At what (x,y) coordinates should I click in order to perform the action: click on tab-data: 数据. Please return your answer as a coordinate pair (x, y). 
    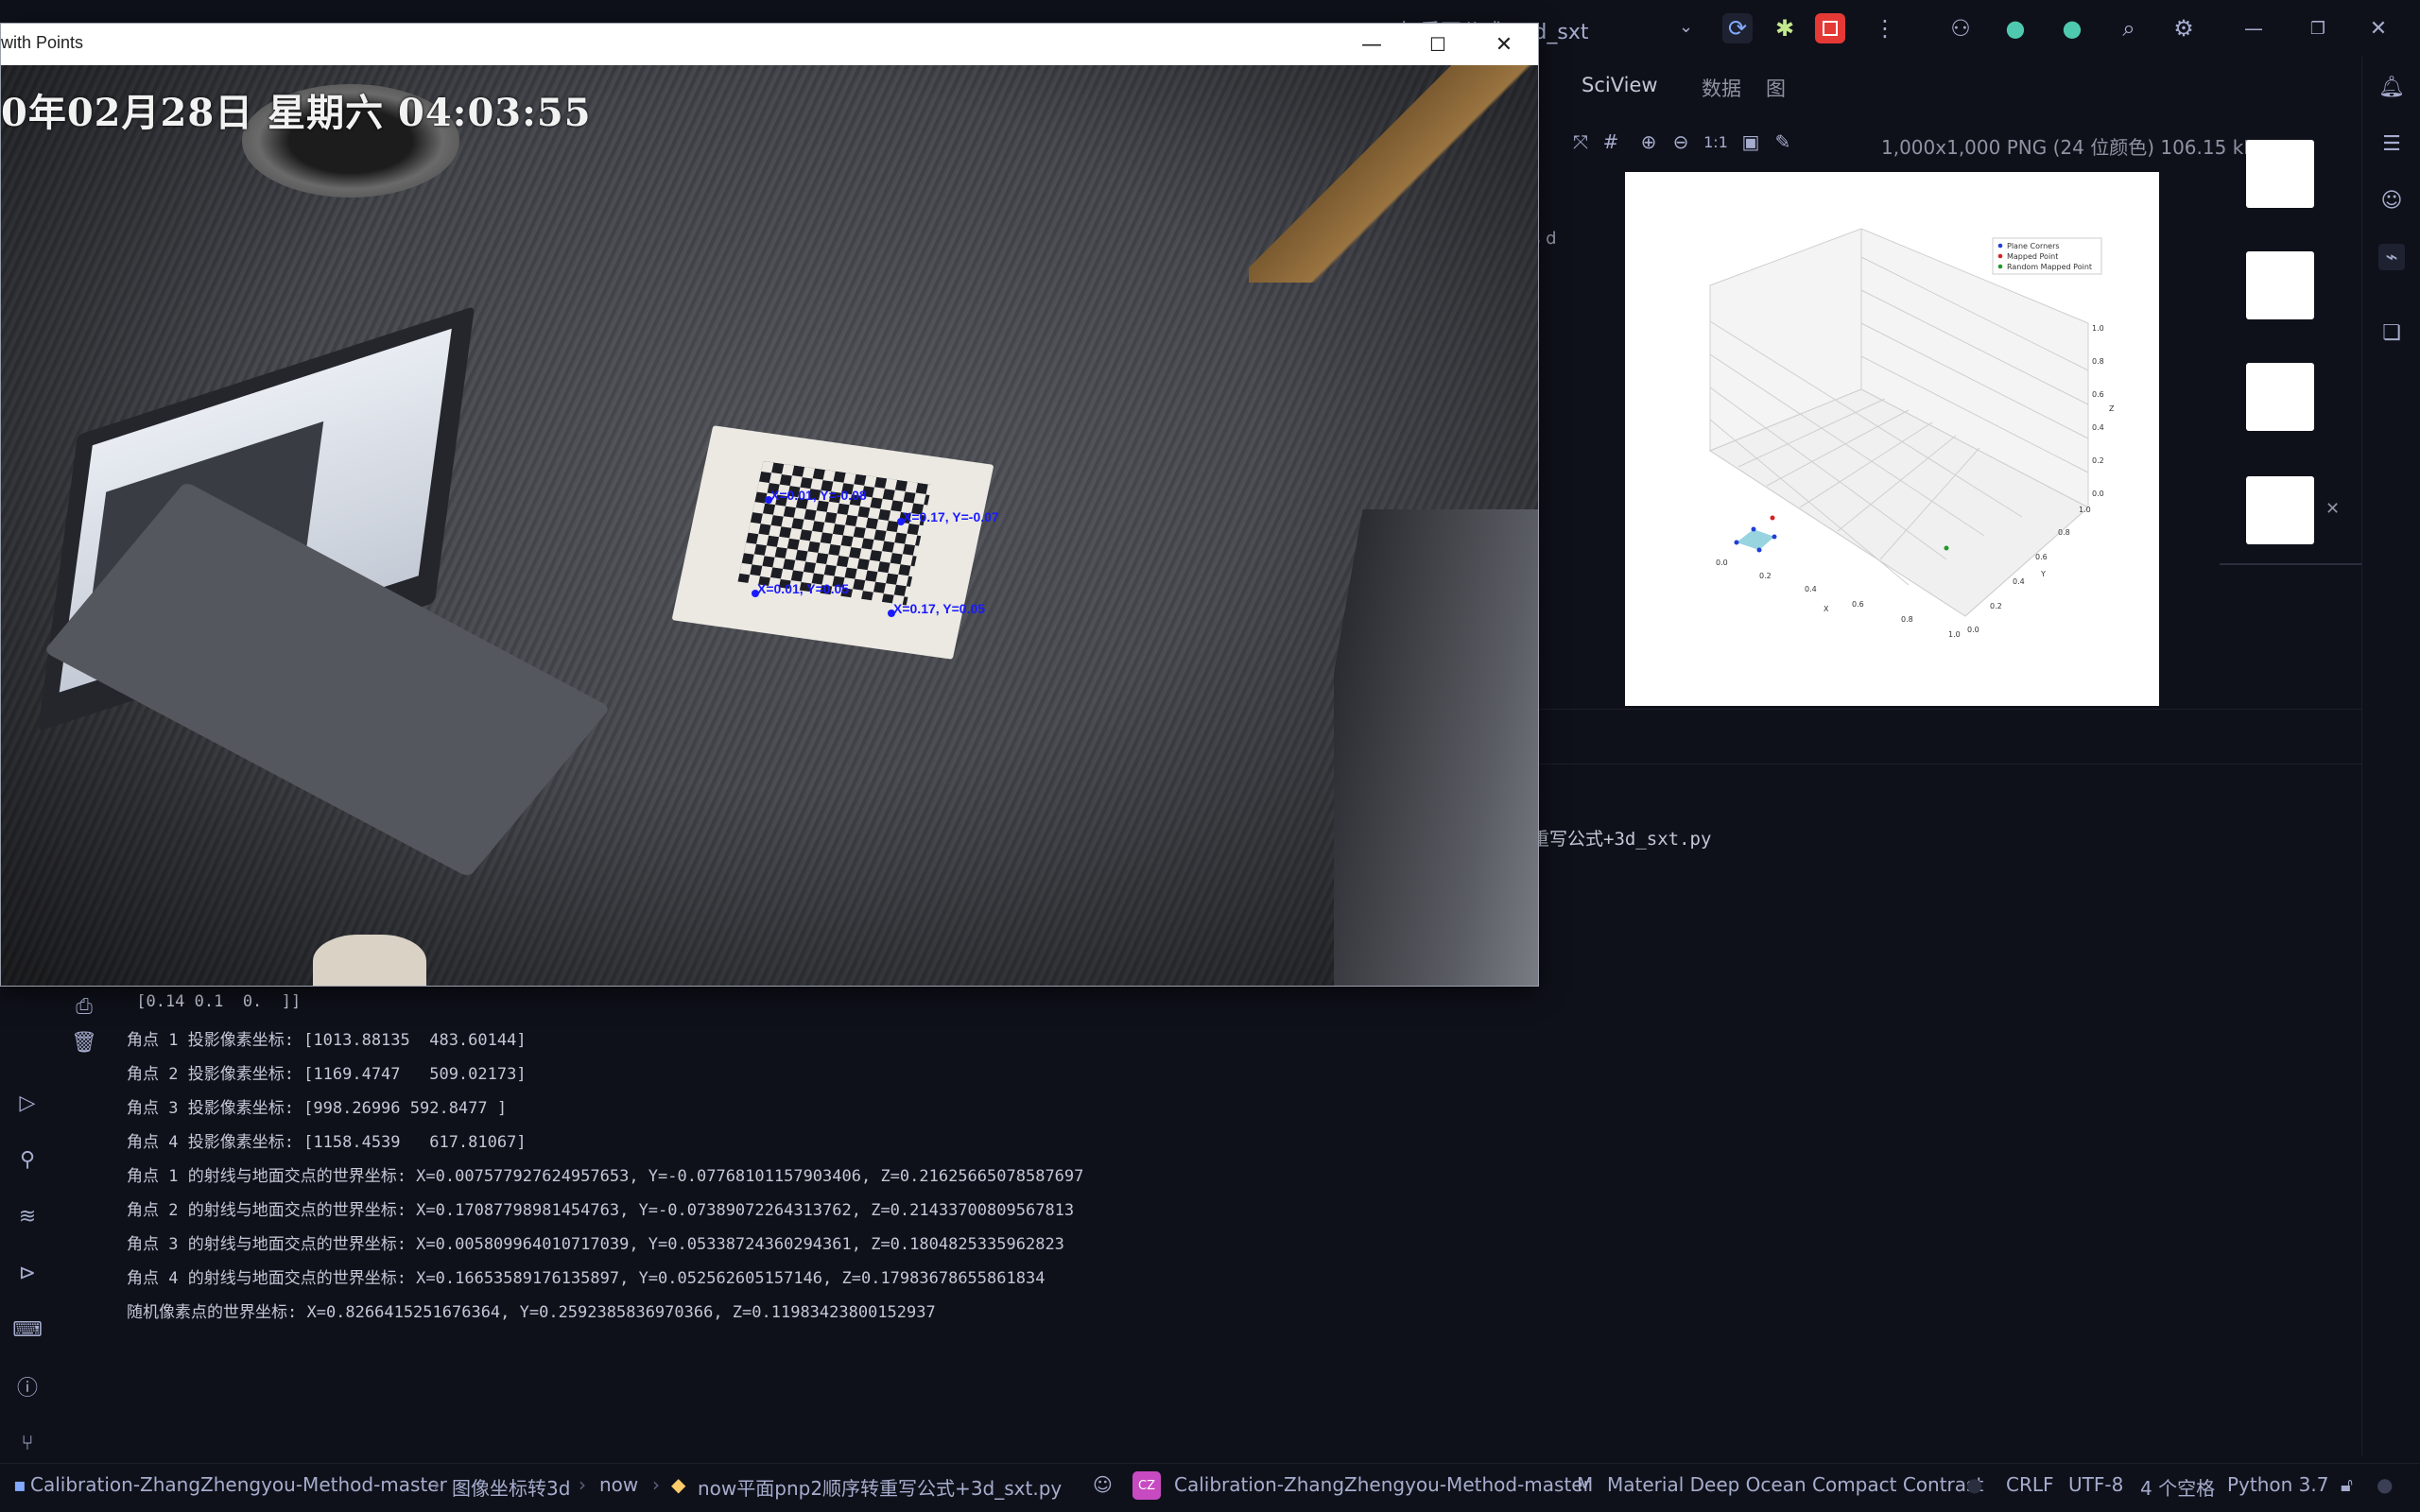
    Looking at the image, I should click on (1722, 88).